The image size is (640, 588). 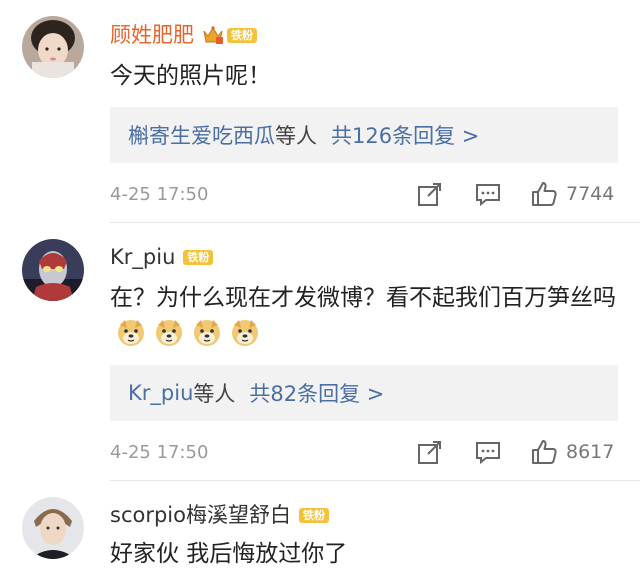 I want to click on reply-count: 共126条回复 >, so click(x=405, y=135).